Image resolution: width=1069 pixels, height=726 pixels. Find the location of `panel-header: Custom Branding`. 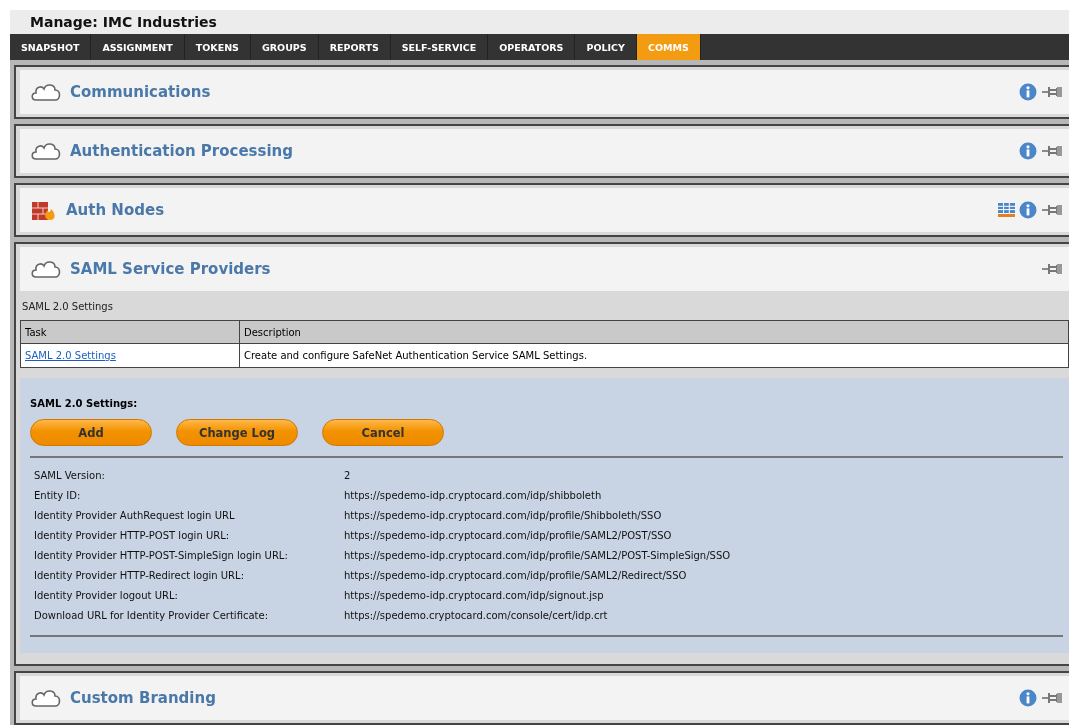

panel-header: Custom Branding is located at coordinates (544, 698).